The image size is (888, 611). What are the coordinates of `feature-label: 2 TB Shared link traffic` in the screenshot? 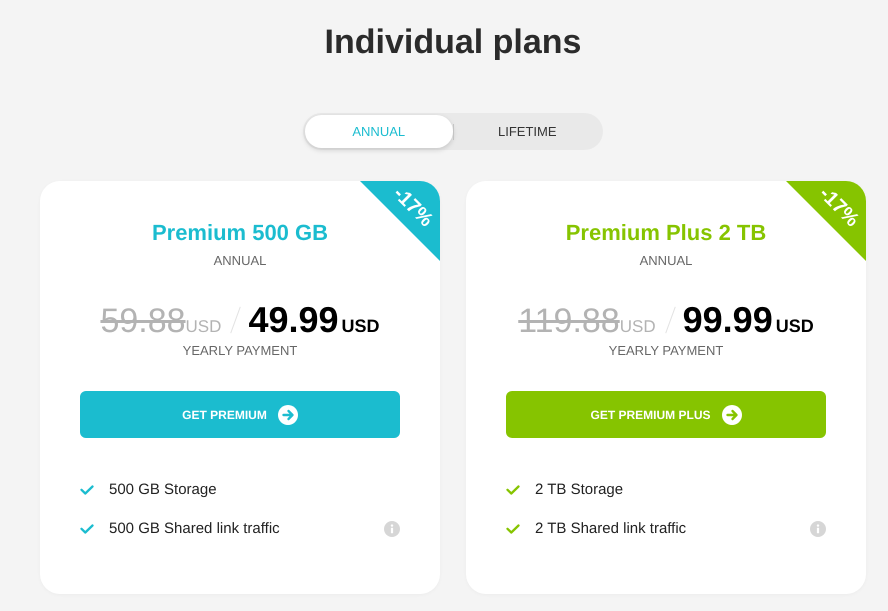 It's located at (610, 529).